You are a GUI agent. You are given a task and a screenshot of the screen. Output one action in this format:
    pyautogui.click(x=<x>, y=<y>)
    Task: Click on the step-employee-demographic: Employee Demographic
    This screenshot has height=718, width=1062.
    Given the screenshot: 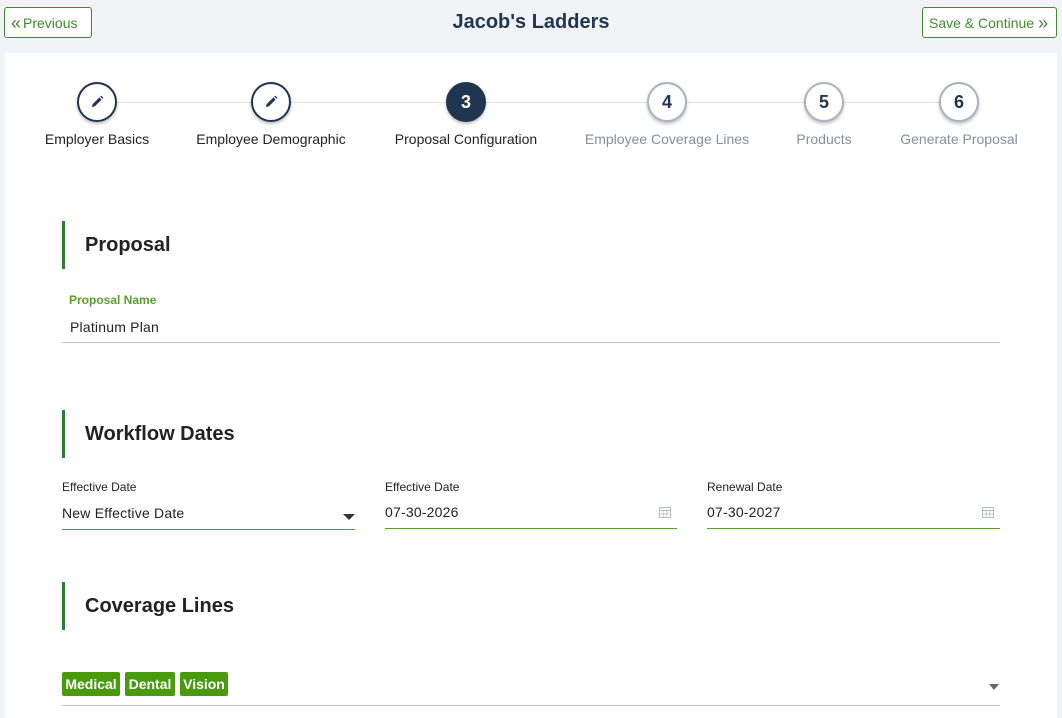 What is the action you would take?
    pyautogui.click(x=271, y=114)
    